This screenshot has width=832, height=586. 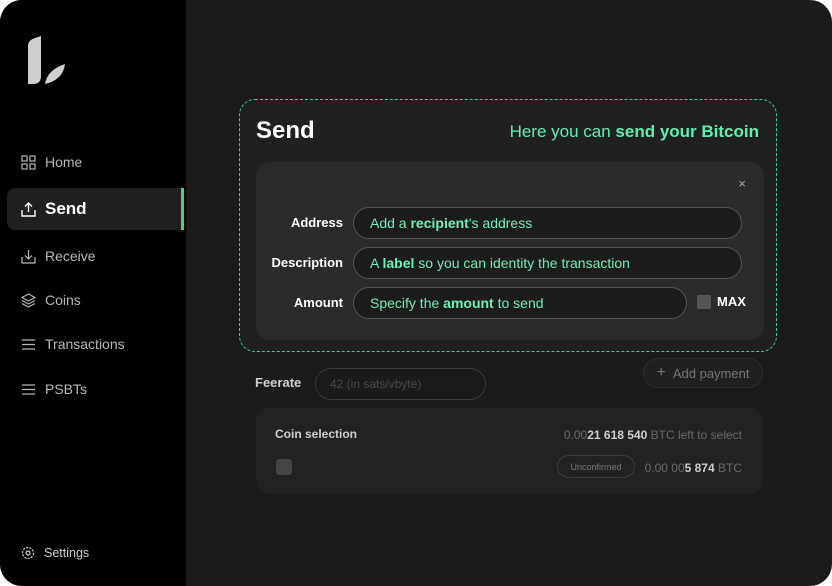 I want to click on subtitle-bold: send your Bitcoin, so click(x=687, y=131).